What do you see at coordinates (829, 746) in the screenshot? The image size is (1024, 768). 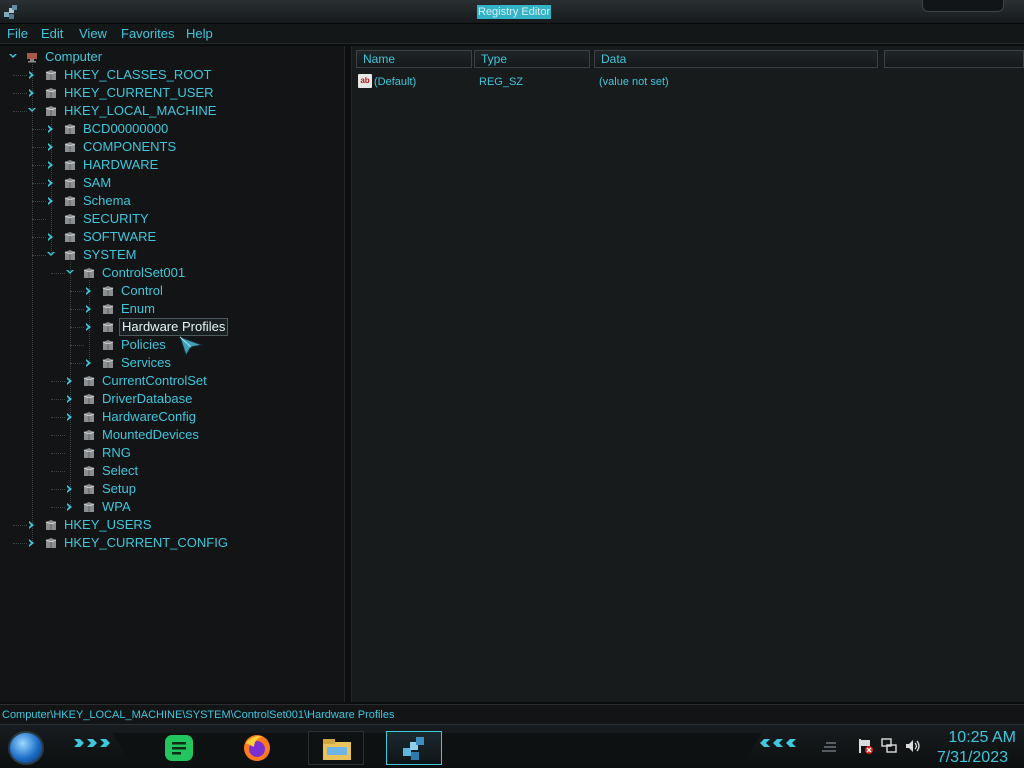 I see `show-desktop-icon` at bounding box center [829, 746].